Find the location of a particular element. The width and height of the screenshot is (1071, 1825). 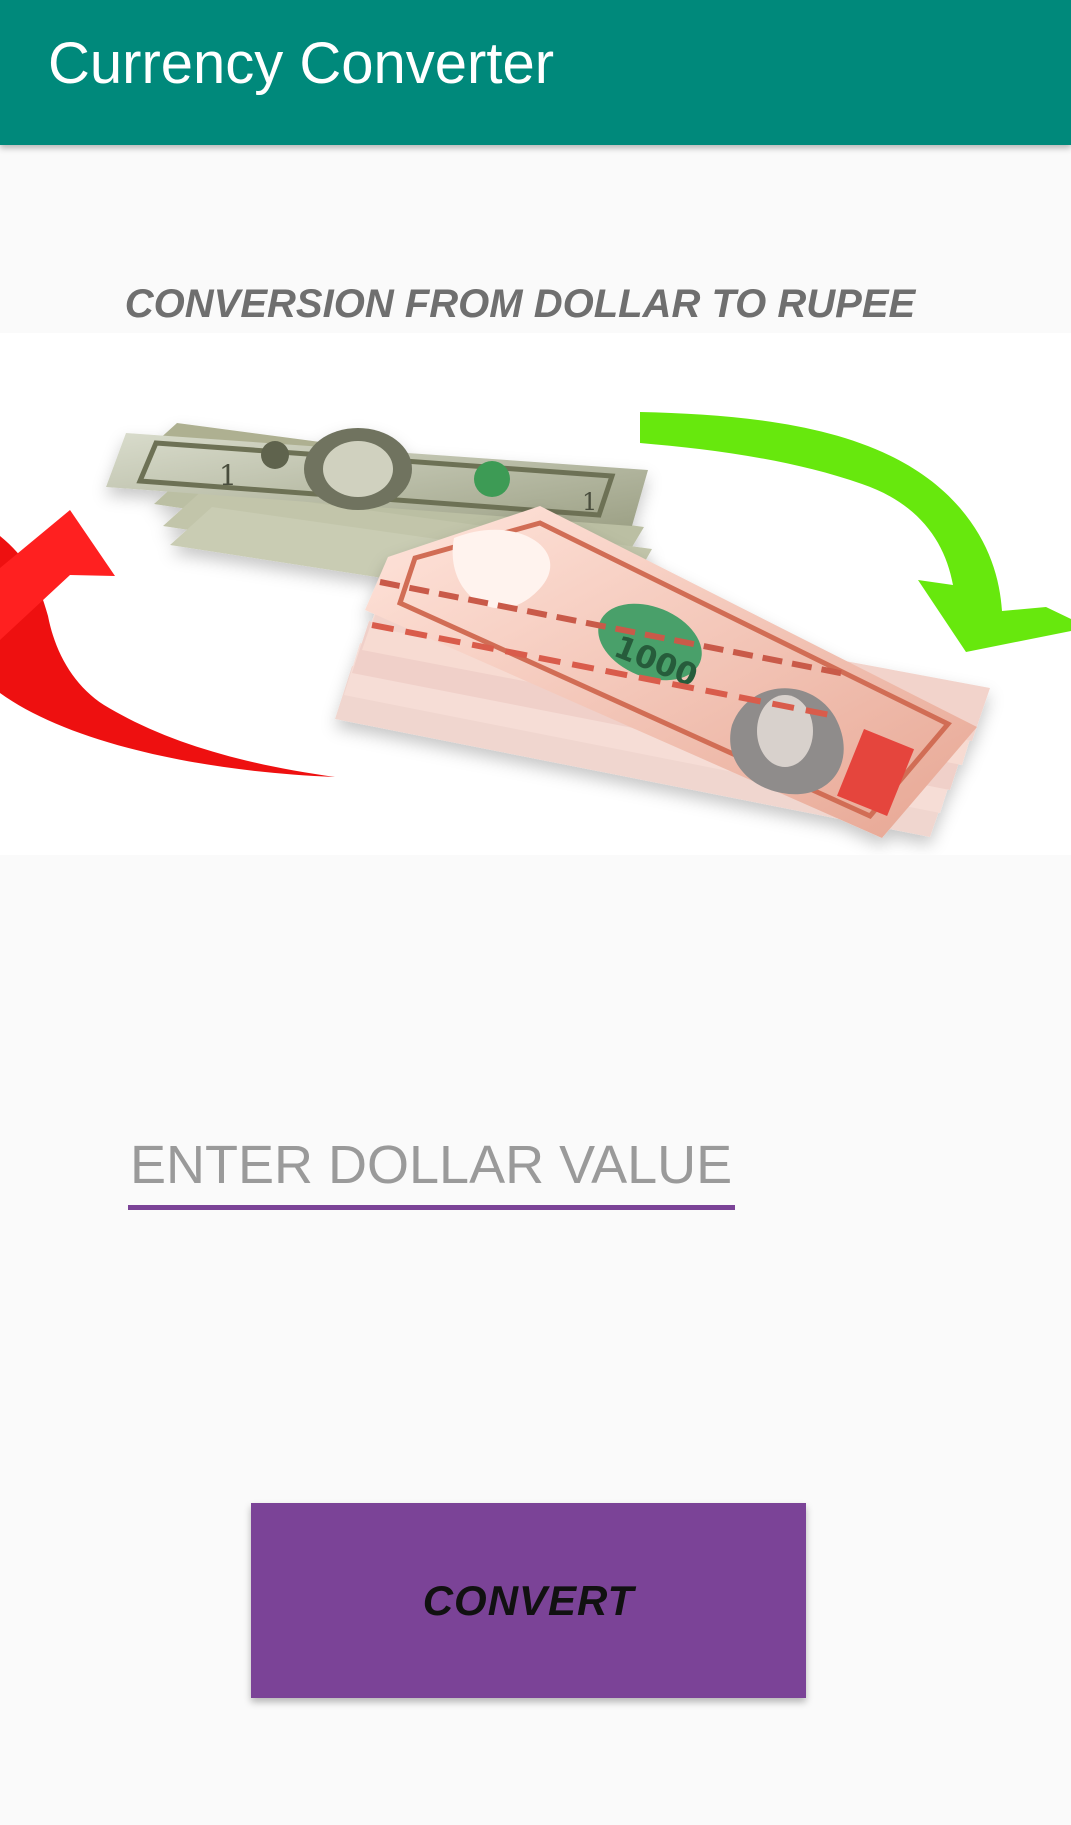

app-bar: Currency Converter is located at coordinates (535, 72).